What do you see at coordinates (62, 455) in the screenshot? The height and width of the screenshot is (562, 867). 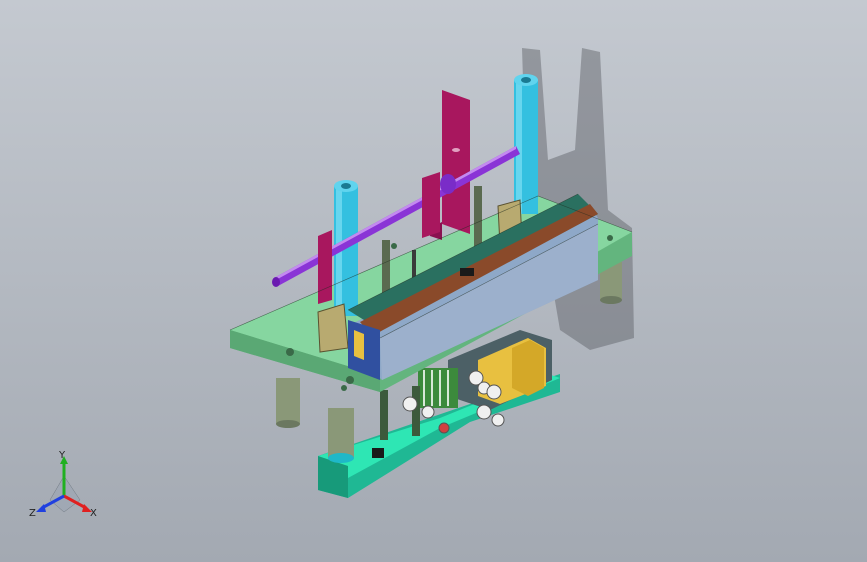 I see `y-axis-label: Y` at bounding box center [62, 455].